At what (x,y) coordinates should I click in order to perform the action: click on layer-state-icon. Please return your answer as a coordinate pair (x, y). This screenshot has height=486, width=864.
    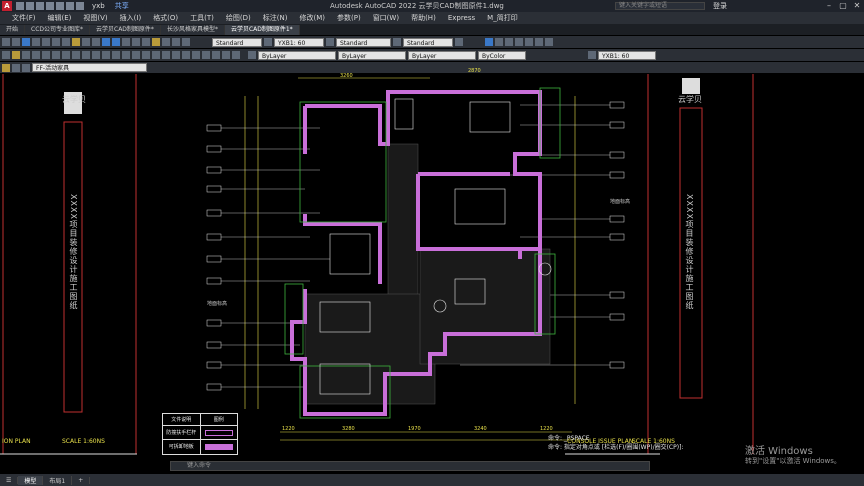
    Looking at the image, I should click on (16, 55).